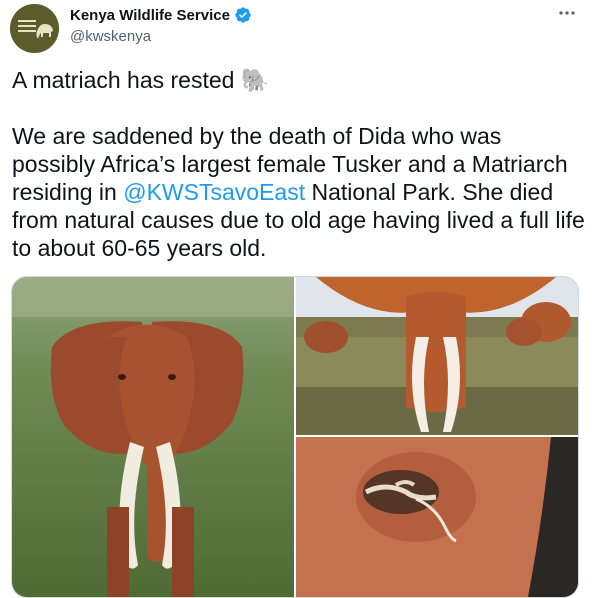 This screenshot has width=598, height=598. What do you see at coordinates (141, 80) in the screenshot?
I see `tweet-line-1: A matriach has rested 🐘` at bounding box center [141, 80].